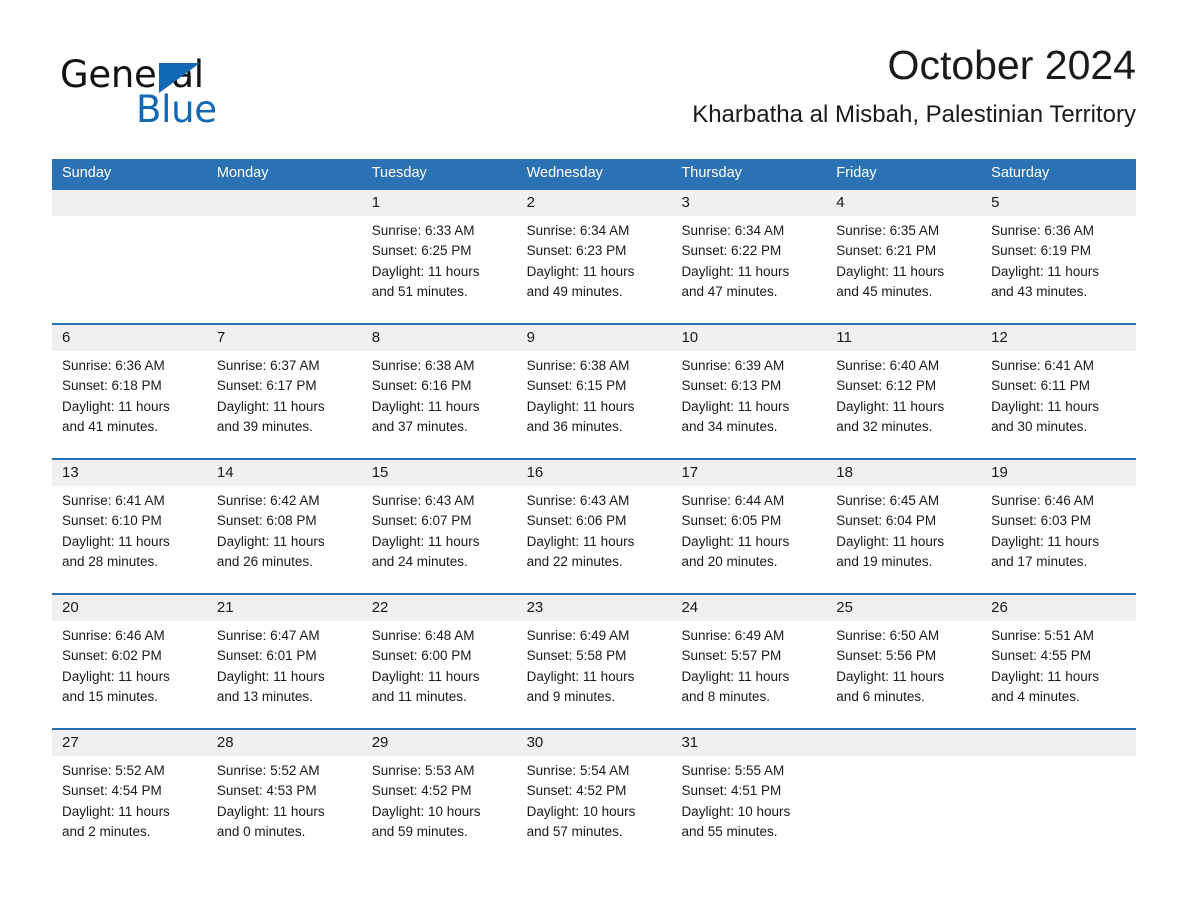 The height and width of the screenshot is (918, 1188). I want to click on daylight-text-line2: and 28 minutes., so click(110, 561).